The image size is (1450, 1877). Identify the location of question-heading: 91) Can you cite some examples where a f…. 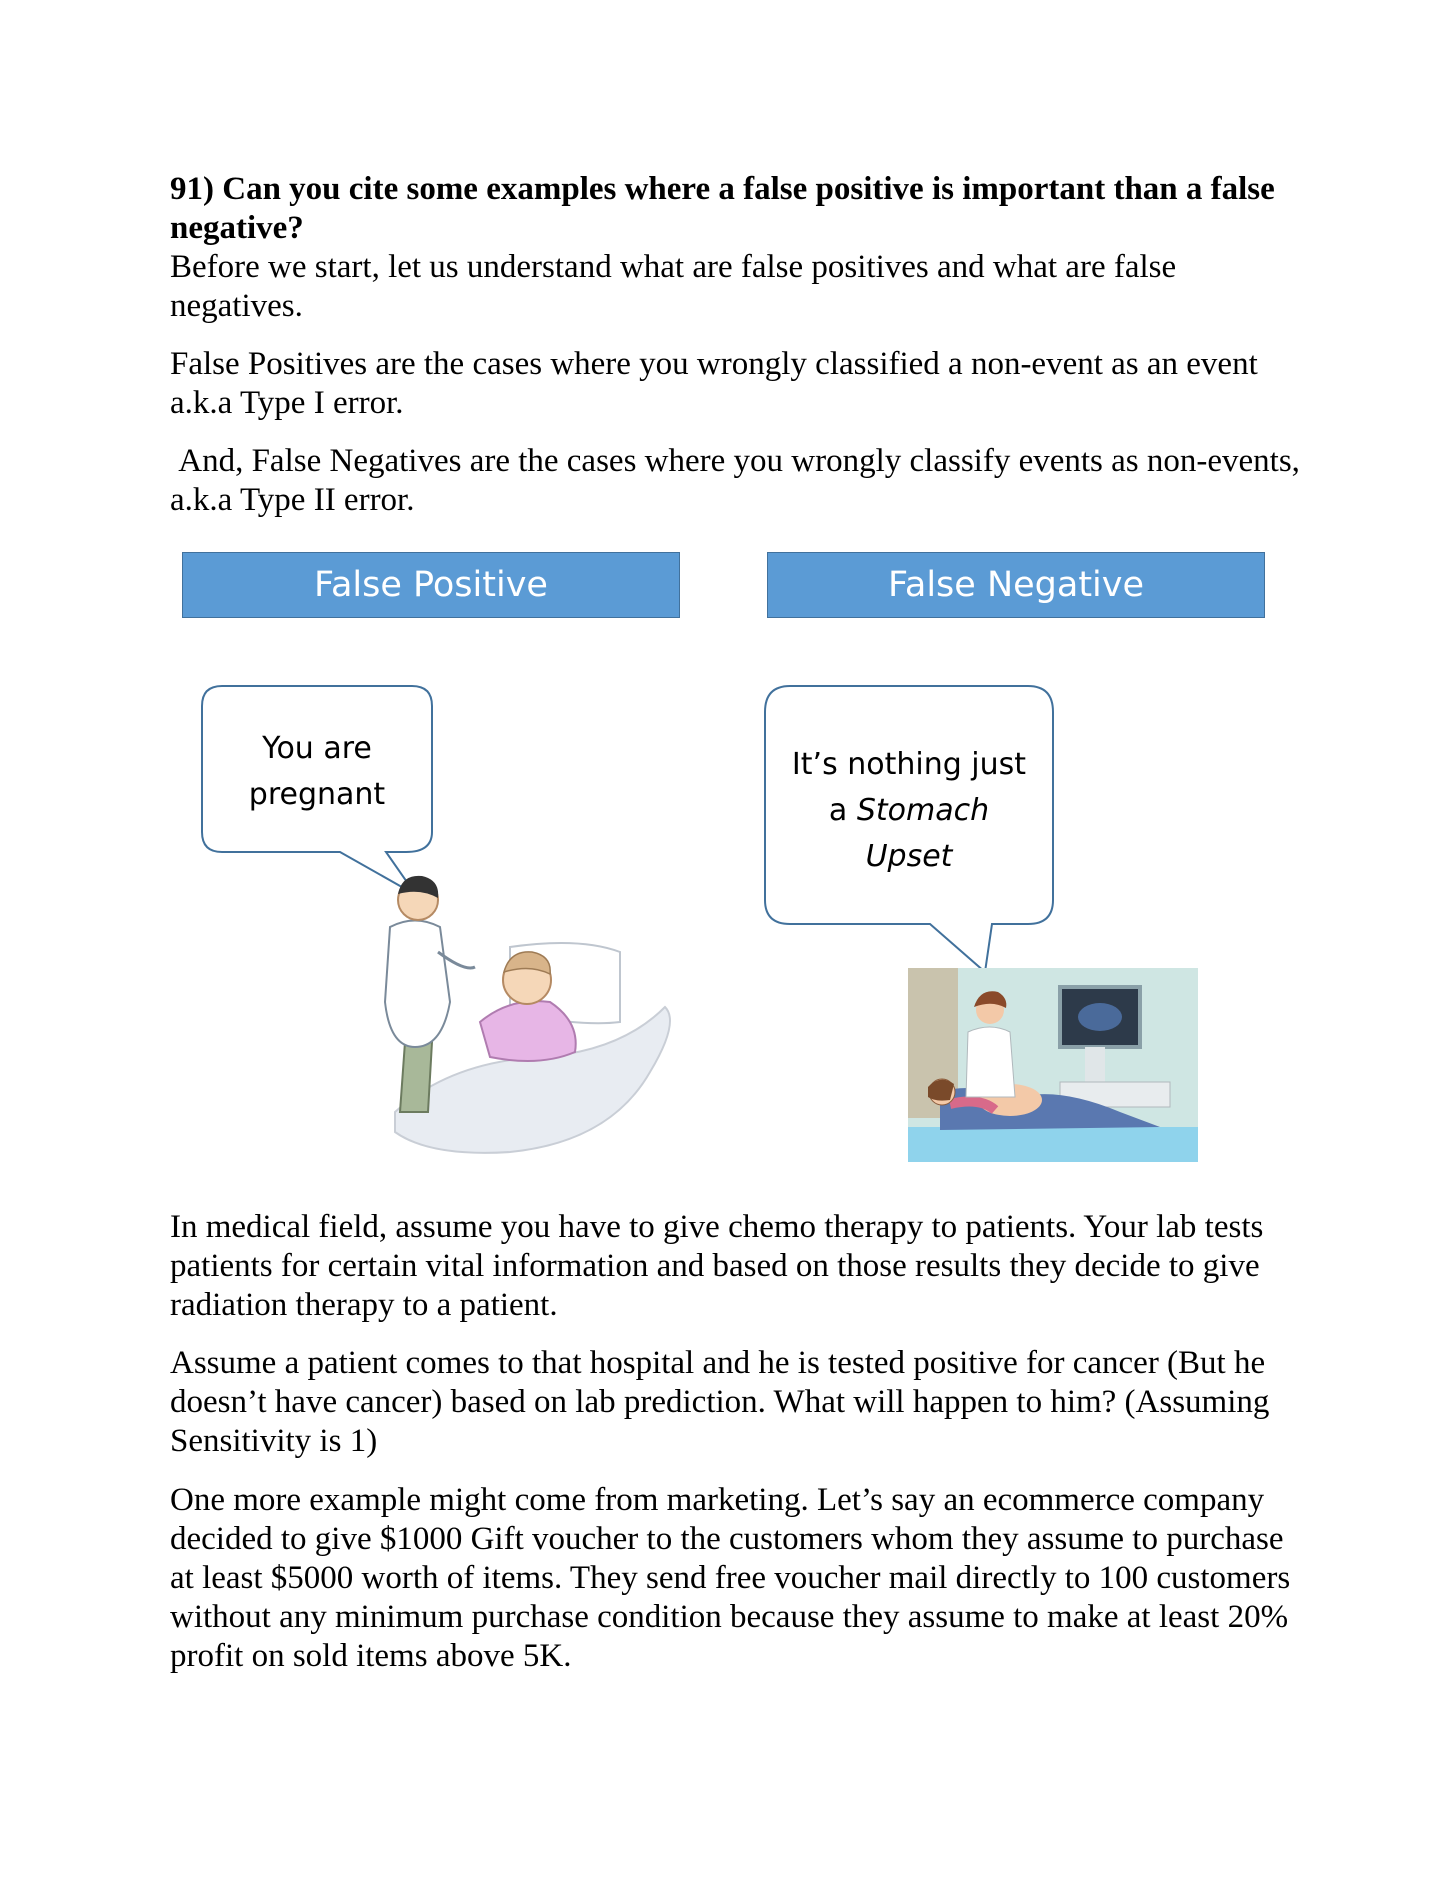
(722, 208).